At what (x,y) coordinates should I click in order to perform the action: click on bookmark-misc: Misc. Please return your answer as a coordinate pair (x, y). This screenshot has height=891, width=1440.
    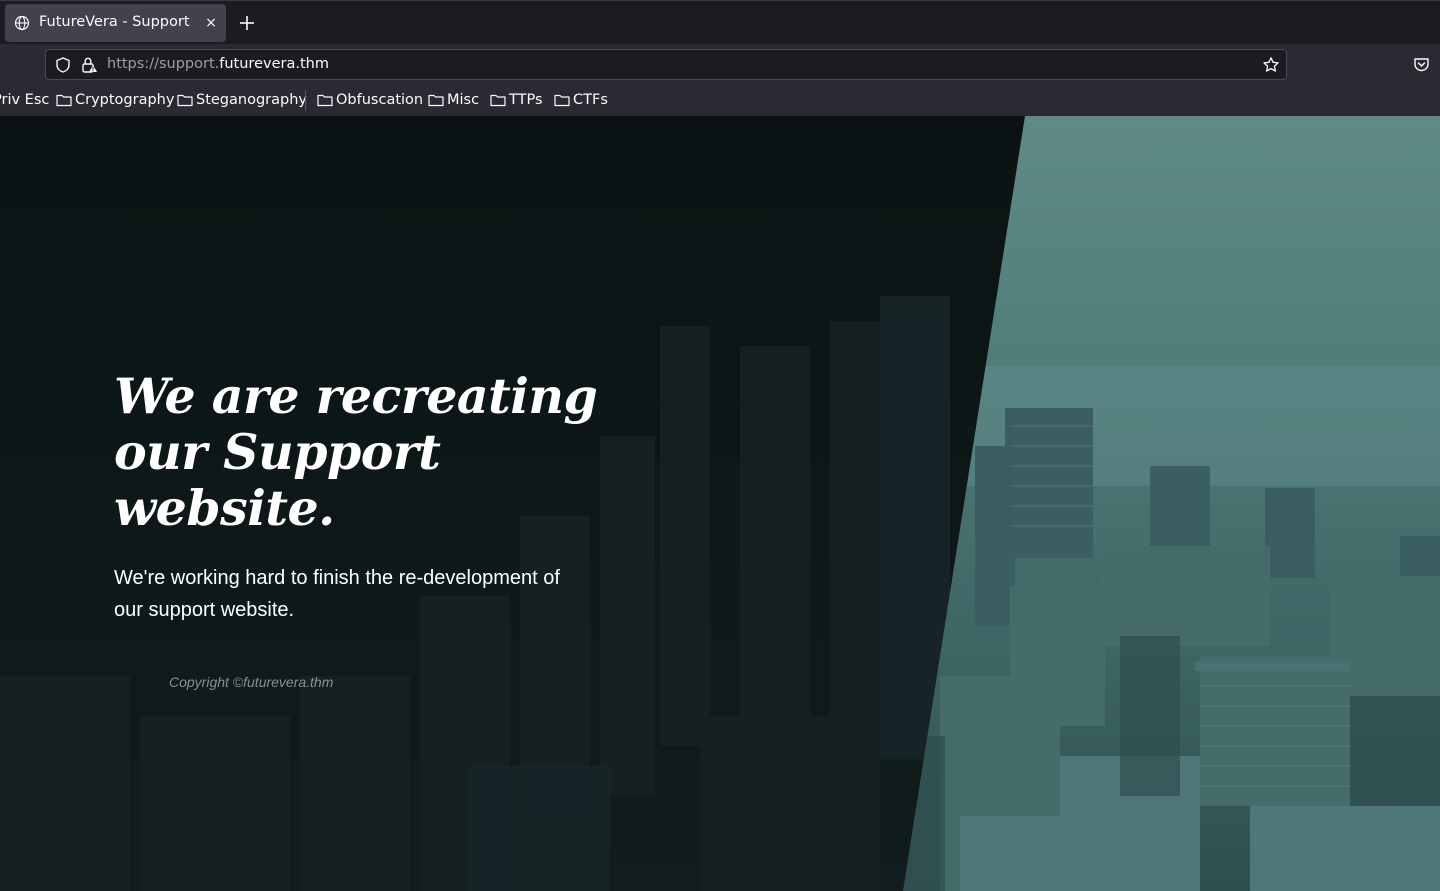
    Looking at the image, I should click on (453, 100).